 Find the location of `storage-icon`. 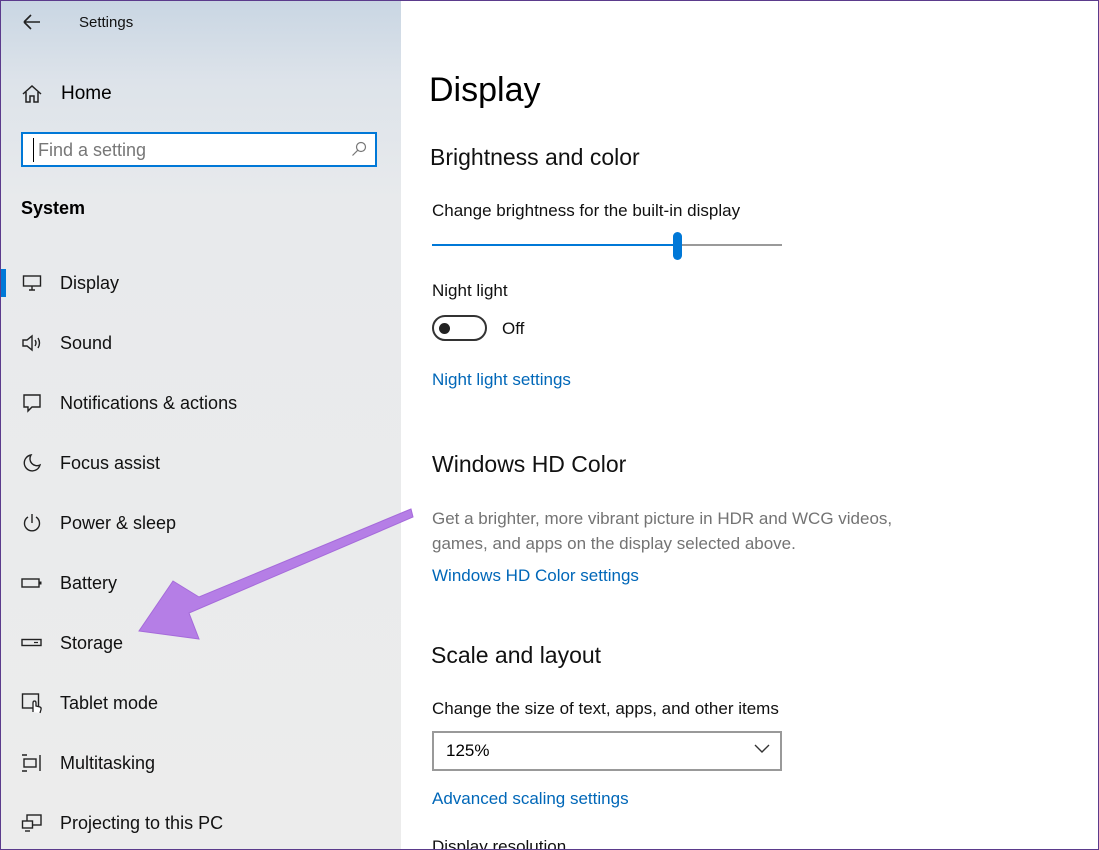

storage-icon is located at coordinates (32, 643).